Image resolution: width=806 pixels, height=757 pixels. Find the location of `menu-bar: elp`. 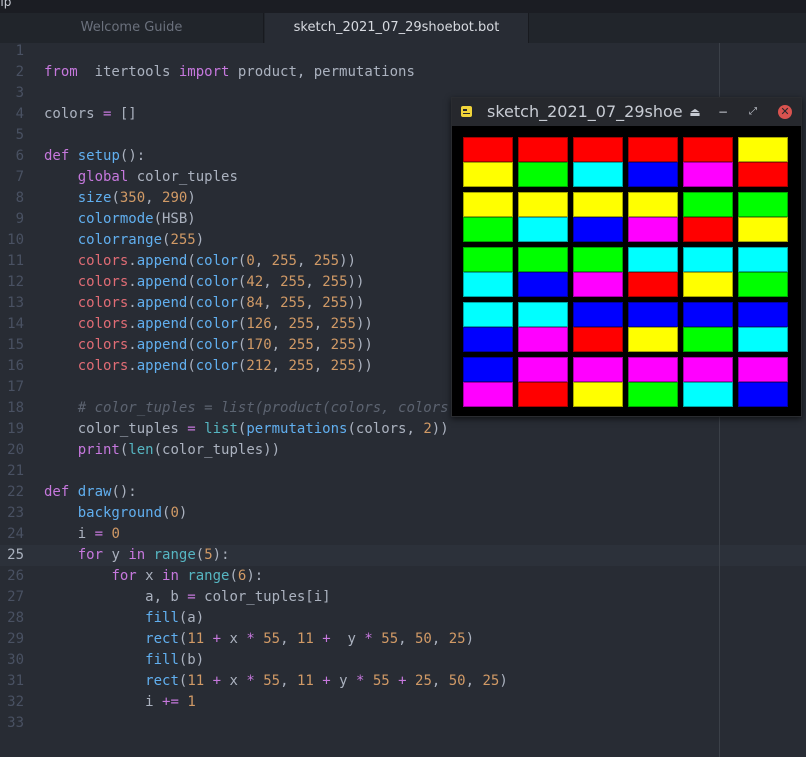

menu-bar: elp is located at coordinates (403, 6).